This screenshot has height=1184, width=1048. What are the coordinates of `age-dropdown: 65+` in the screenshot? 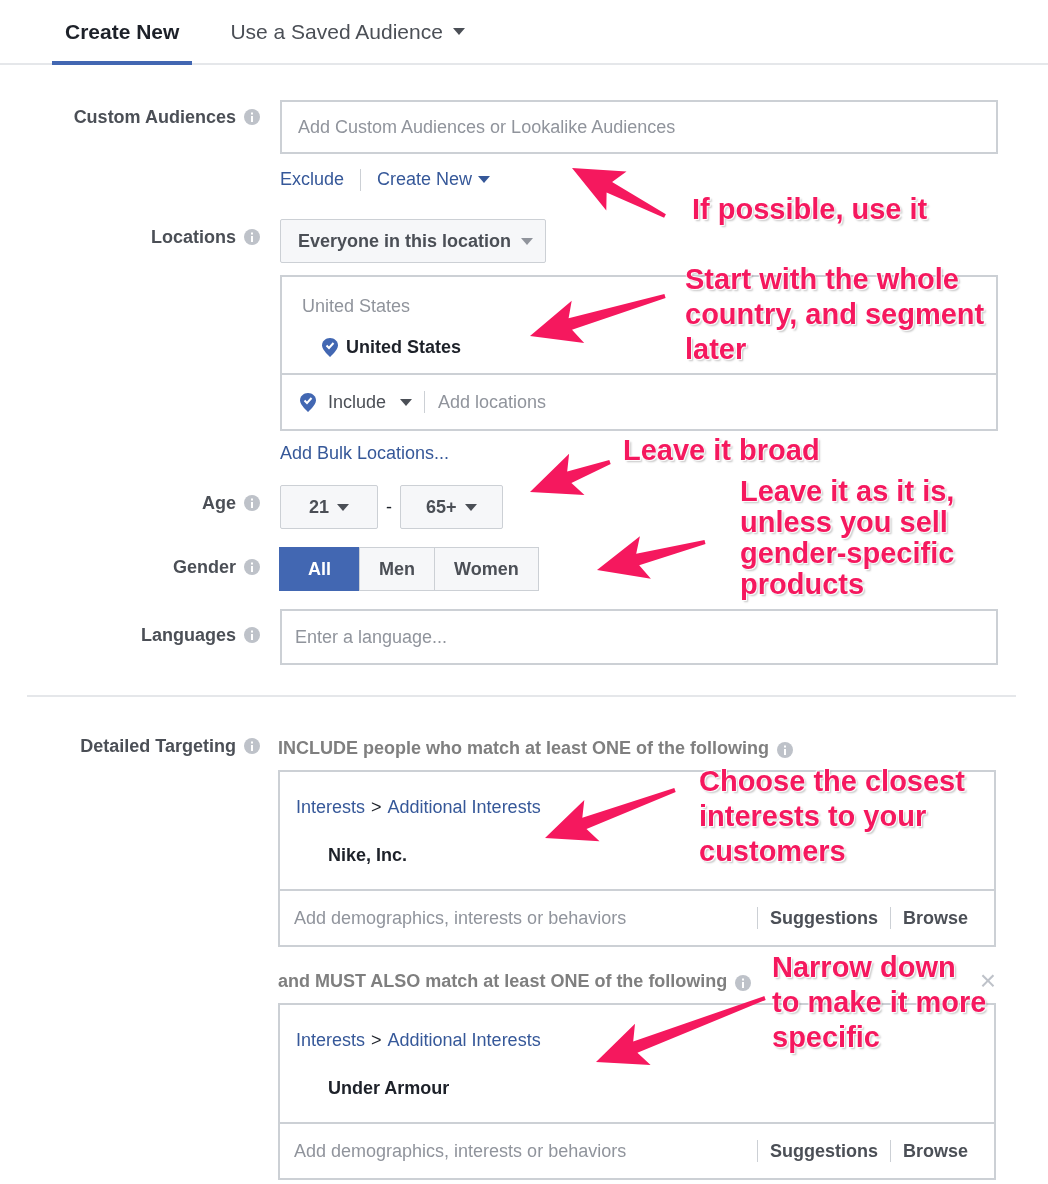 It's located at (451, 507).